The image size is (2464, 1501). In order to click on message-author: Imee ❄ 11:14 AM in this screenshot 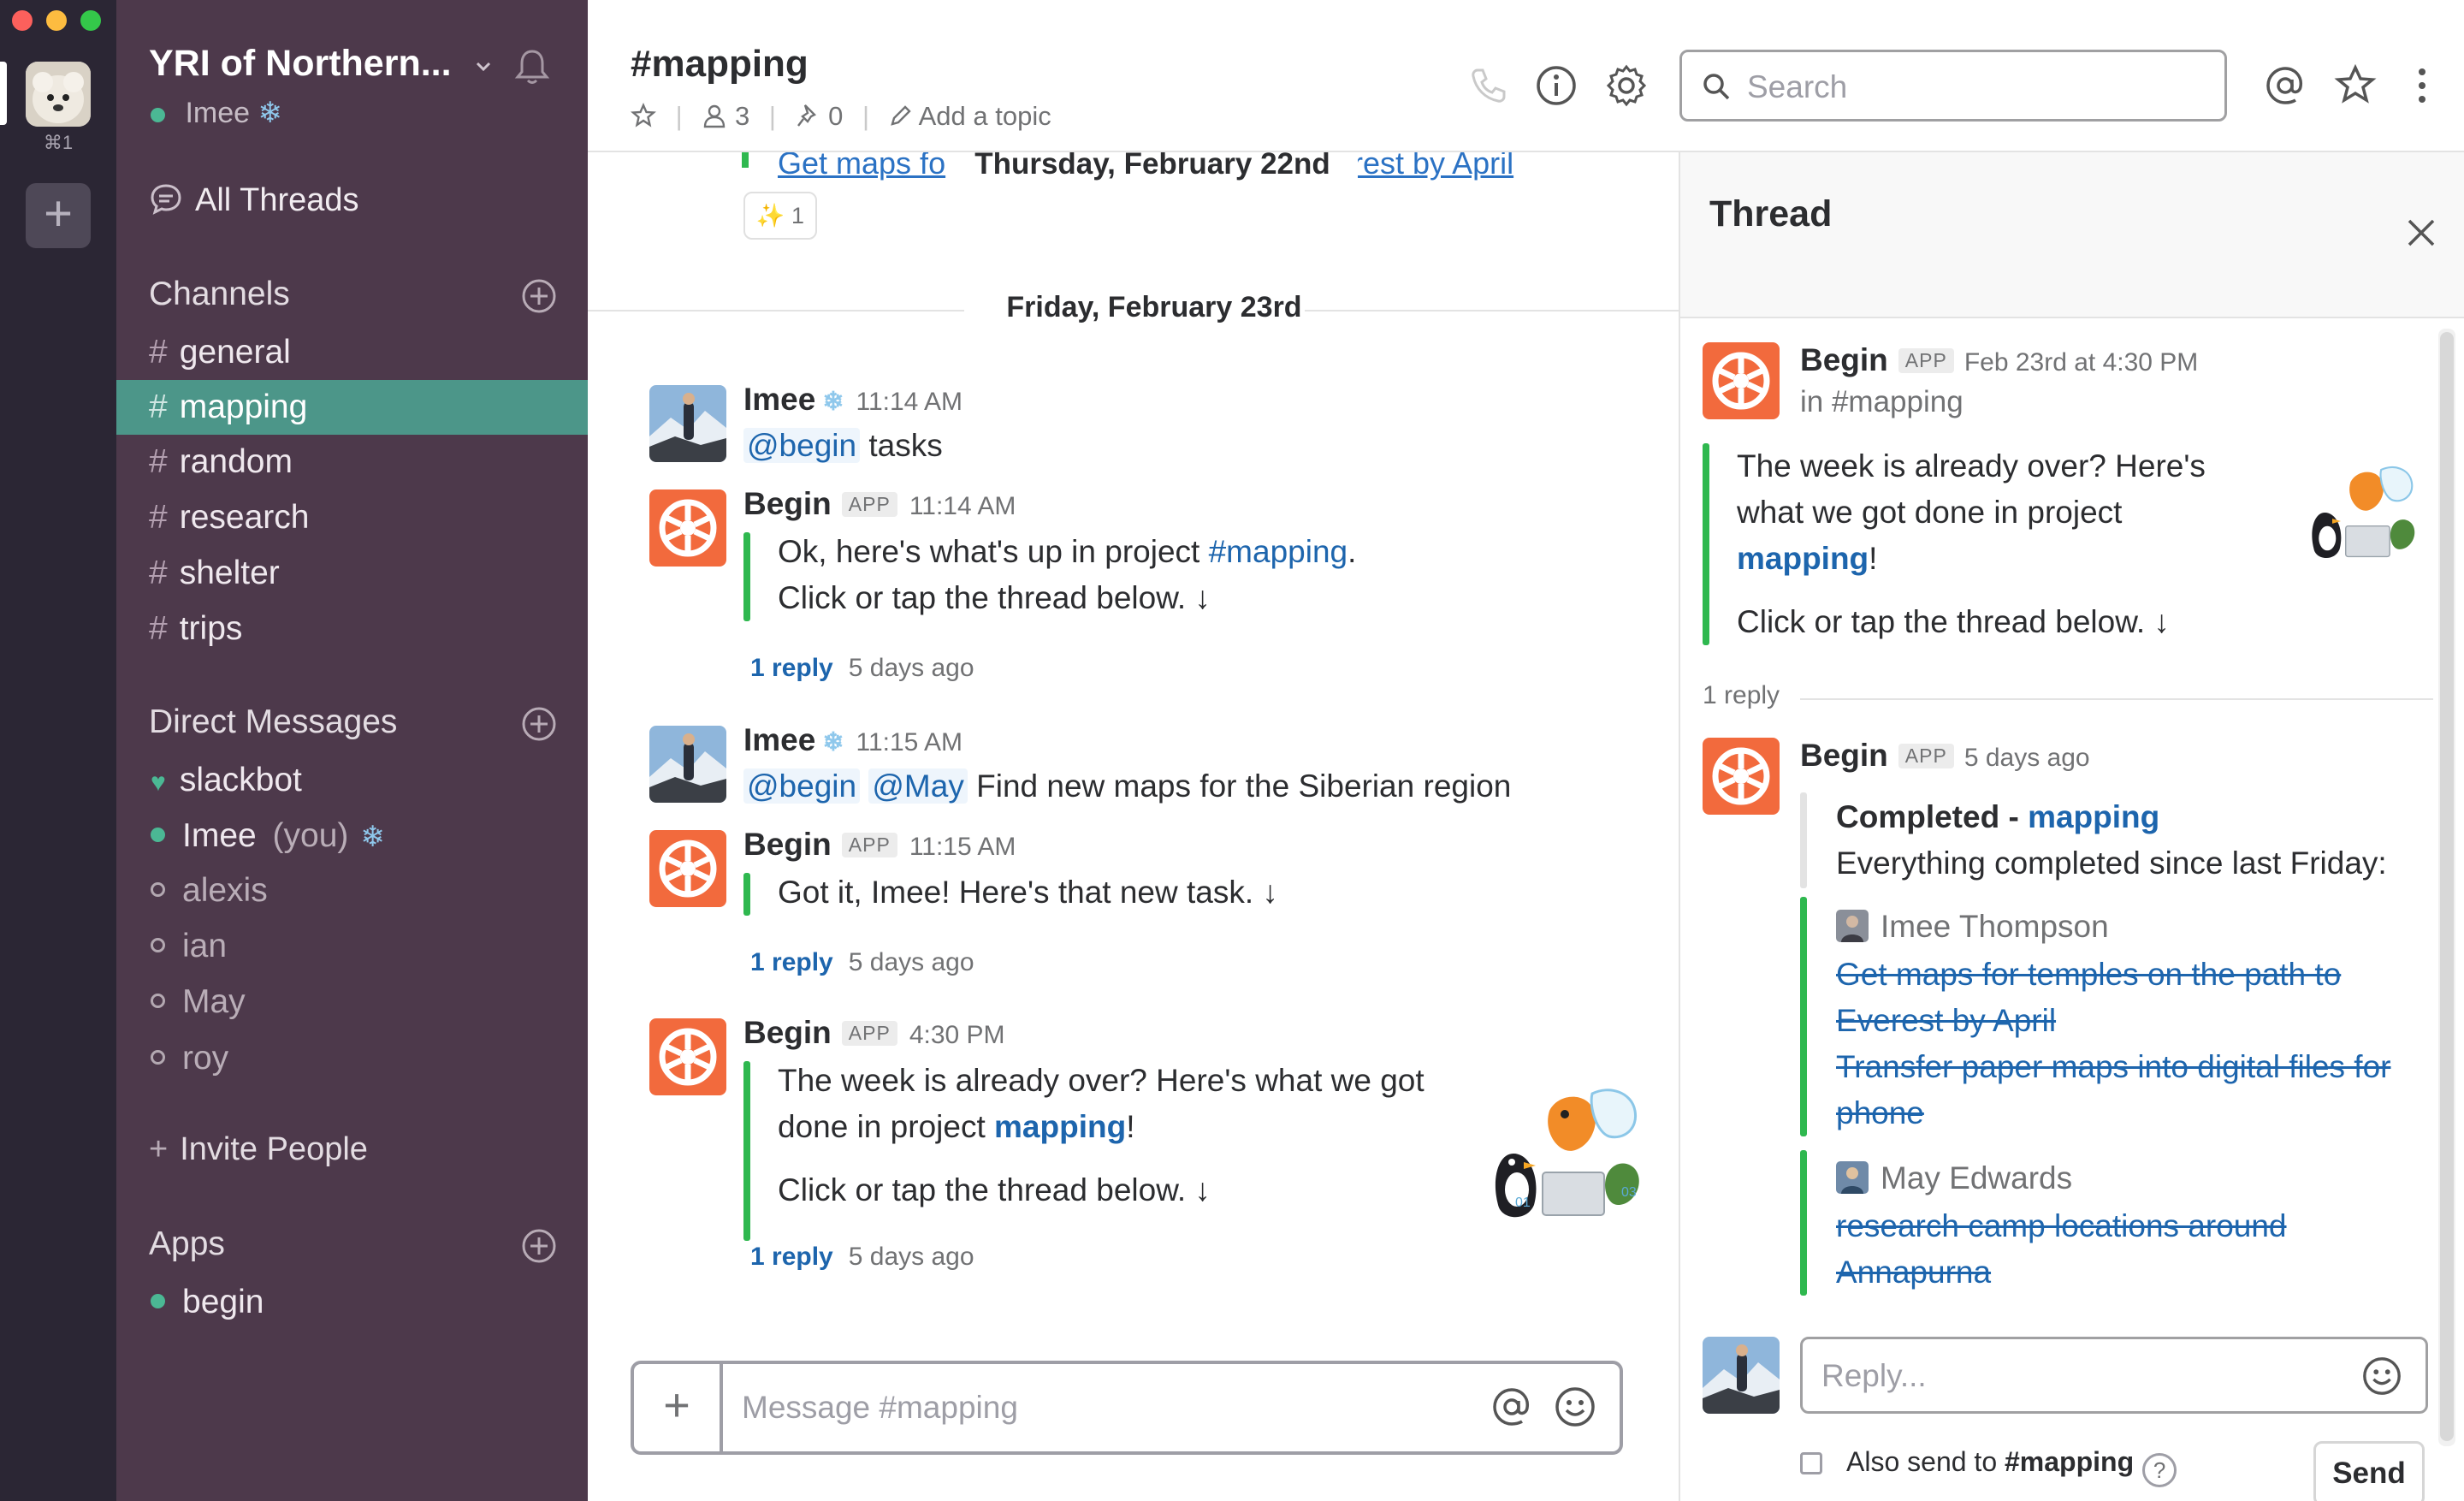, I will do `click(852, 400)`.